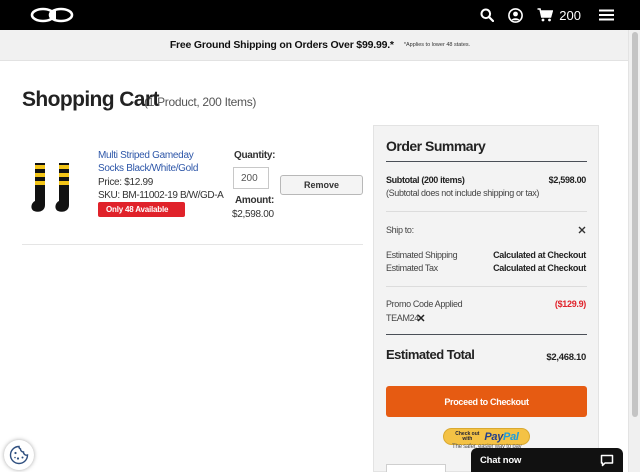  What do you see at coordinates (400, 230) in the screenshot?
I see `ship-to-label: Ship to:` at bounding box center [400, 230].